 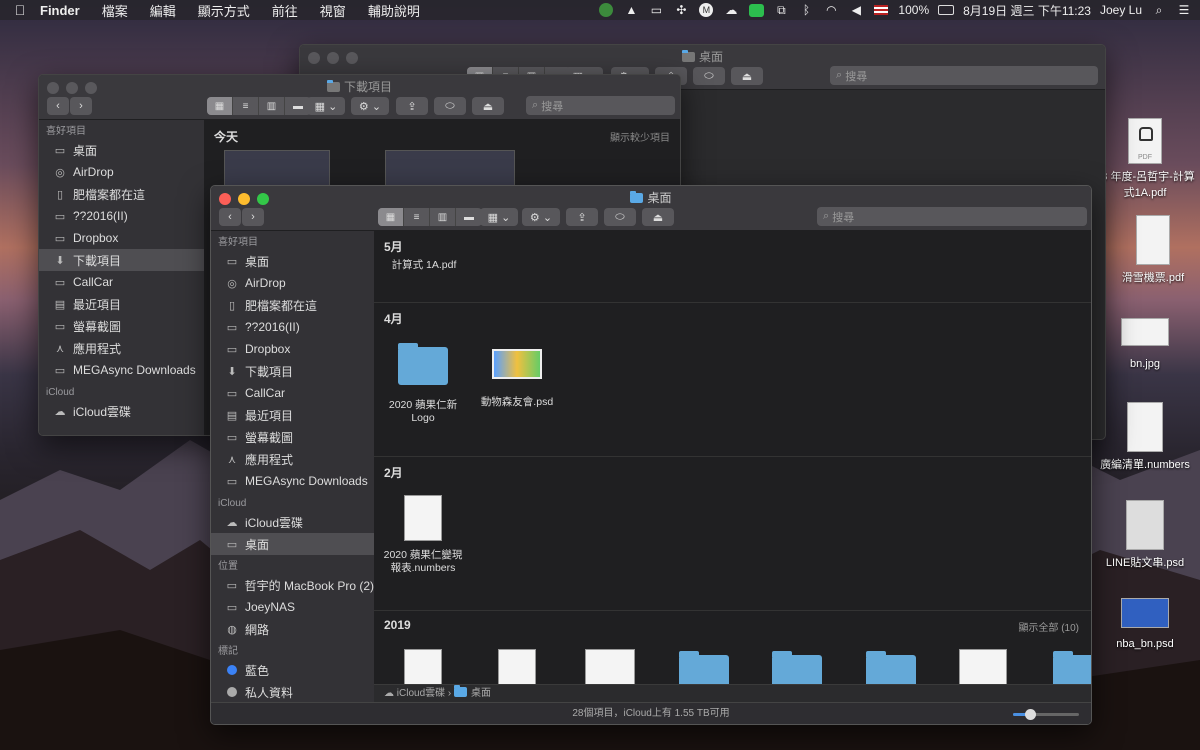 I want to click on sidebar-item-joeynas: ▭ JoeyNAS, so click(x=292, y=607).